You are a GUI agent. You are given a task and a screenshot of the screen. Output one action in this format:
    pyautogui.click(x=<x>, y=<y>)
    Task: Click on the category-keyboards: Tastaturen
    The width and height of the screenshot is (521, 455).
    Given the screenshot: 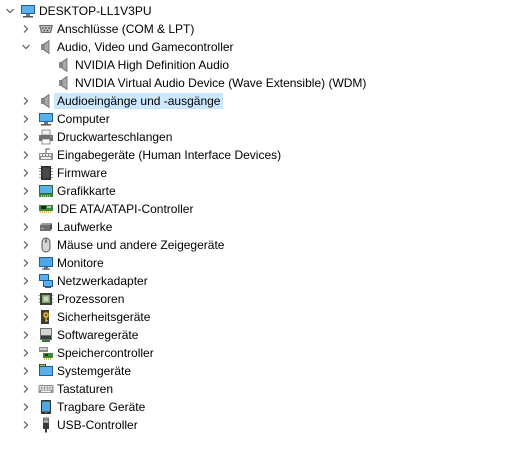 What is the action you would take?
    pyautogui.click(x=260, y=389)
    